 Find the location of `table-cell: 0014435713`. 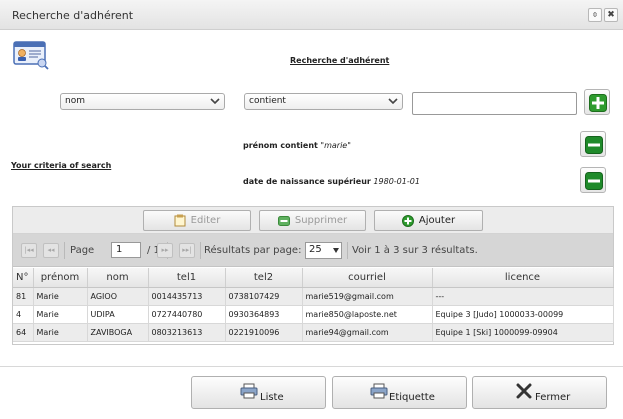

table-cell: 0014435713 is located at coordinates (187, 296).